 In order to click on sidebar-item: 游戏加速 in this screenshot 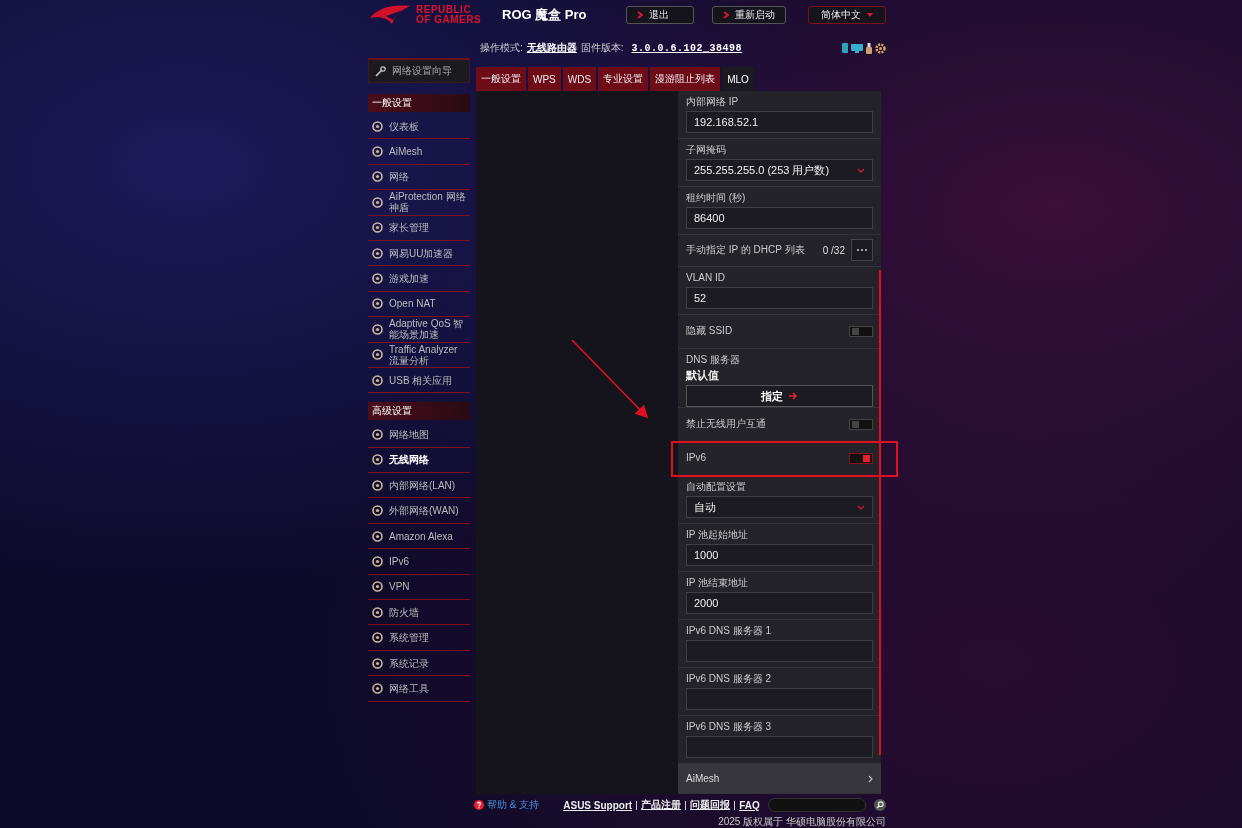, I will do `click(419, 279)`.